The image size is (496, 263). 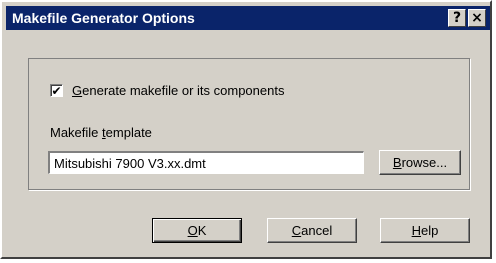 I want to click on title-bar: Makefile Generator Options ? ×, so click(x=248, y=18).